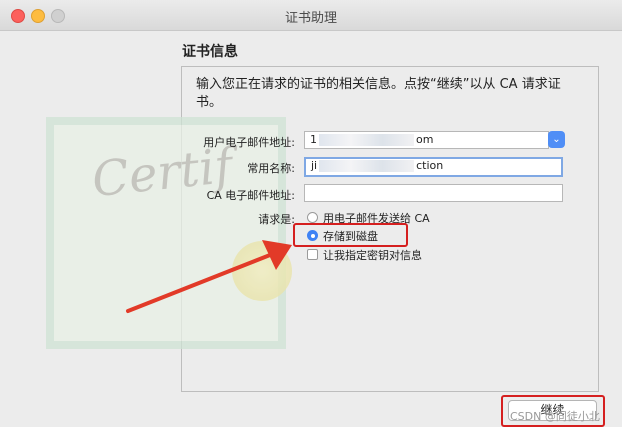 The width and height of the screenshot is (622, 427). What do you see at coordinates (555, 416) in the screenshot?
I see `watermark: CSDN @同徒小北` at bounding box center [555, 416].